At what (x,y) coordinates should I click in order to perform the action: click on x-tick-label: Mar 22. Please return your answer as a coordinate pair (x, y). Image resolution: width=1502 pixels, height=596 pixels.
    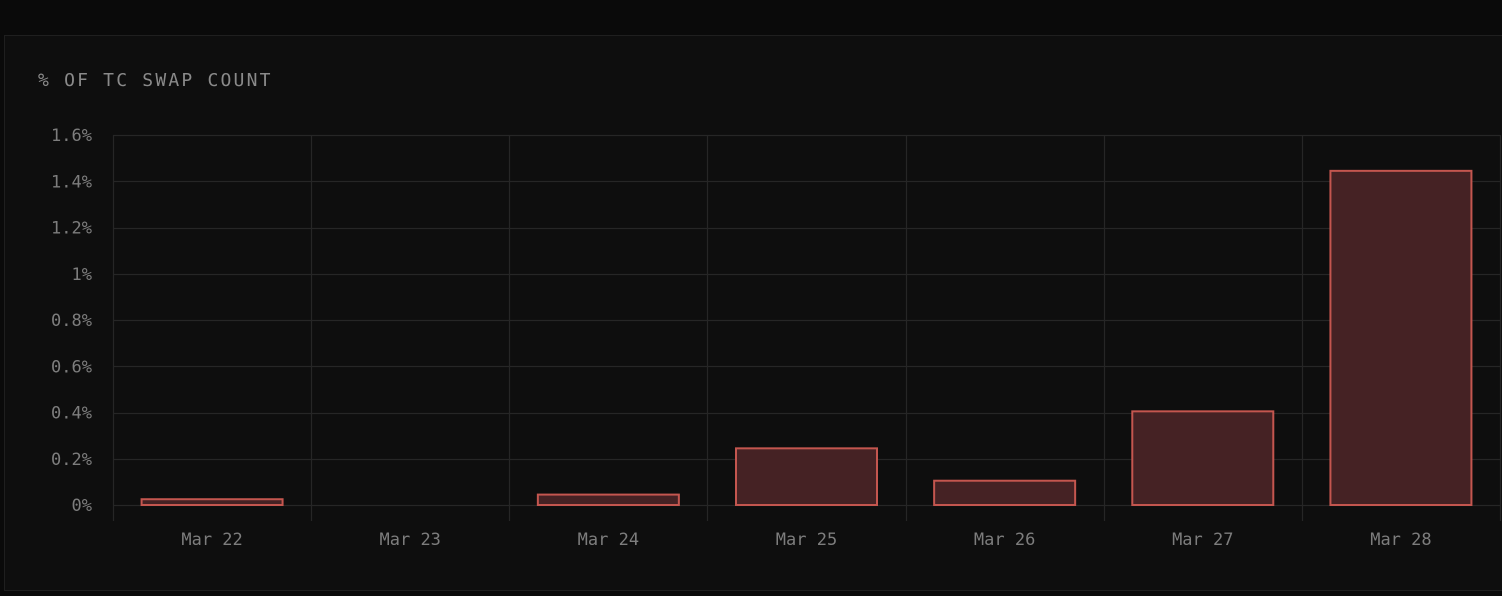
    Looking at the image, I should click on (211, 540).